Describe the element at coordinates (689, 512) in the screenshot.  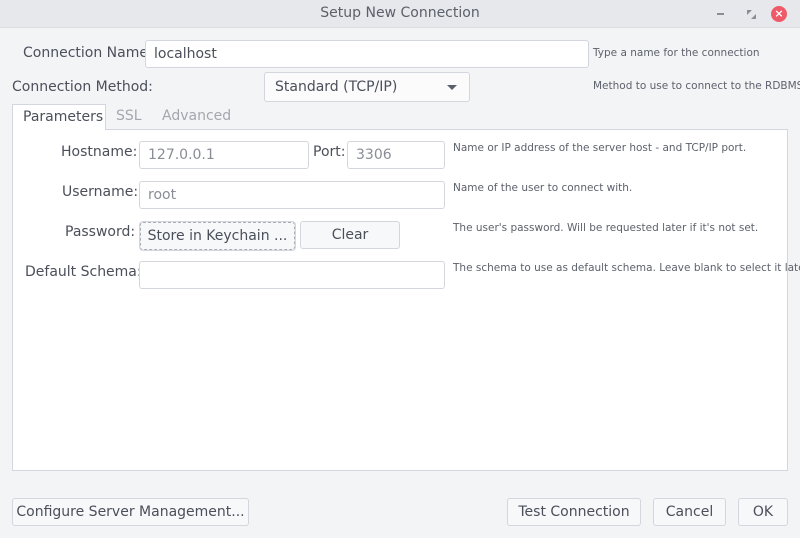
I see `cancel-button: Cancel` at that location.